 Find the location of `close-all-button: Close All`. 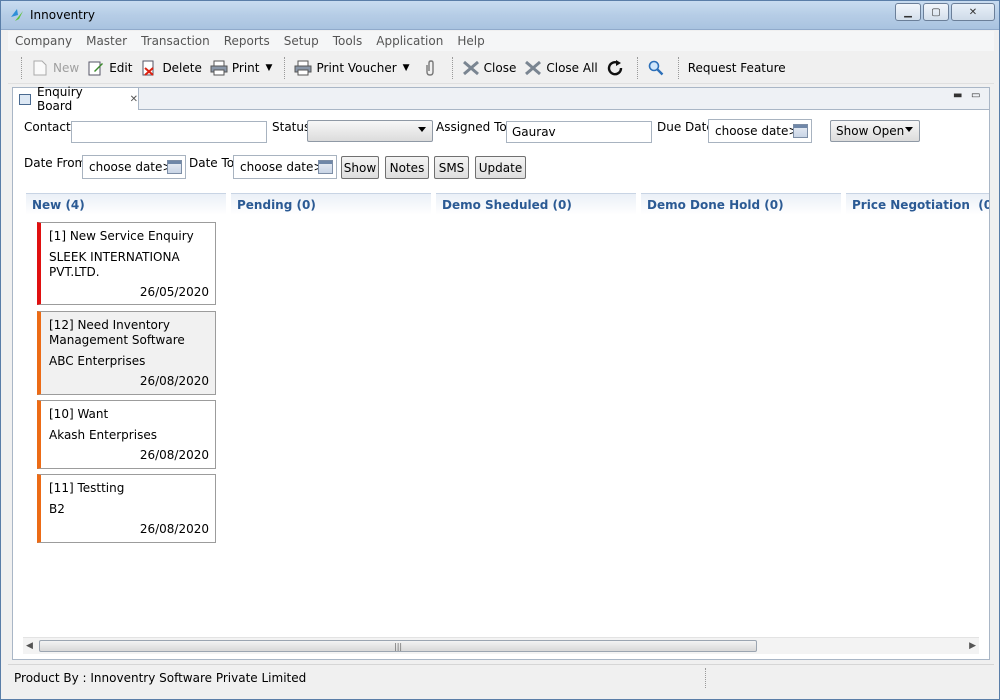

close-all-button: Close All is located at coordinates (560, 68).